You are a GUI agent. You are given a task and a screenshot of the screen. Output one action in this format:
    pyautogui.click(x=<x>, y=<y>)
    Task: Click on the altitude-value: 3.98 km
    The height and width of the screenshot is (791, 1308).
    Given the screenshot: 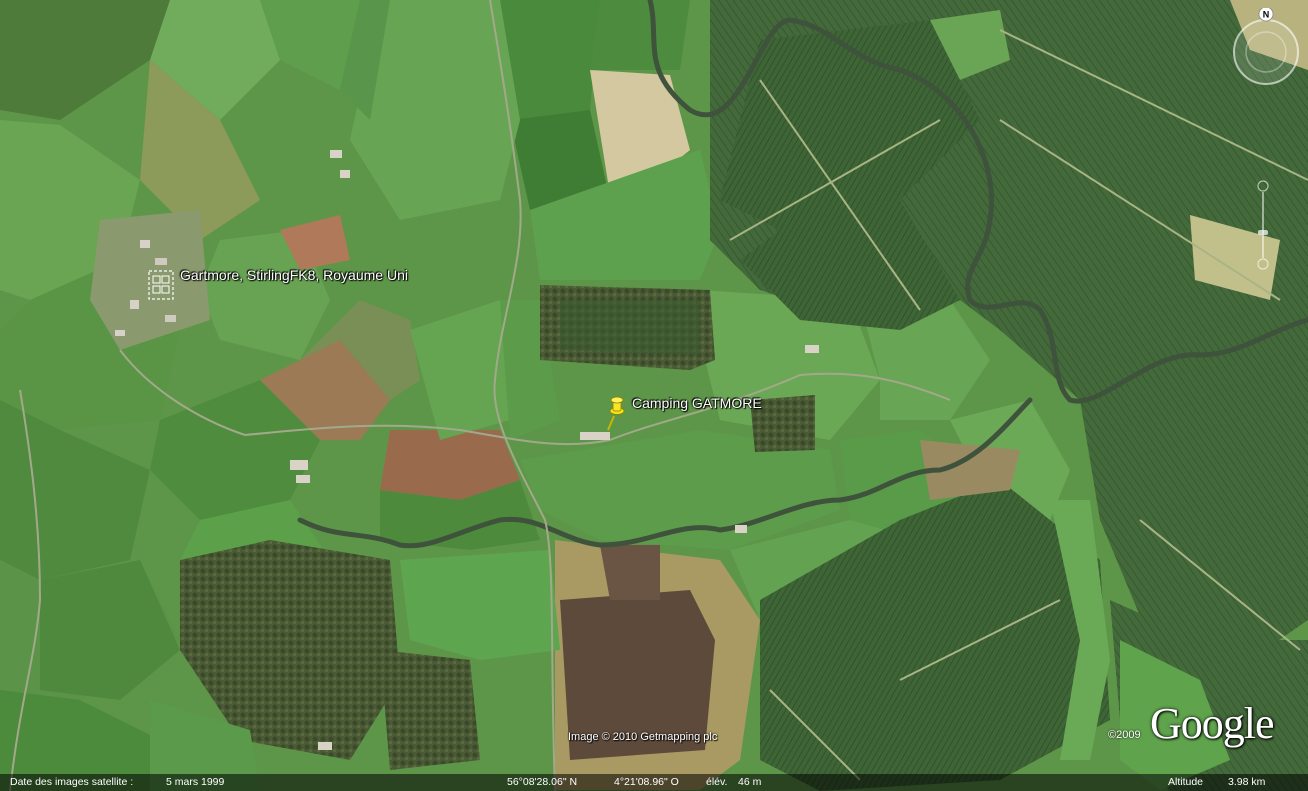 What is the action you would take?
    pyautogui.click(x=1247, y=782)
    